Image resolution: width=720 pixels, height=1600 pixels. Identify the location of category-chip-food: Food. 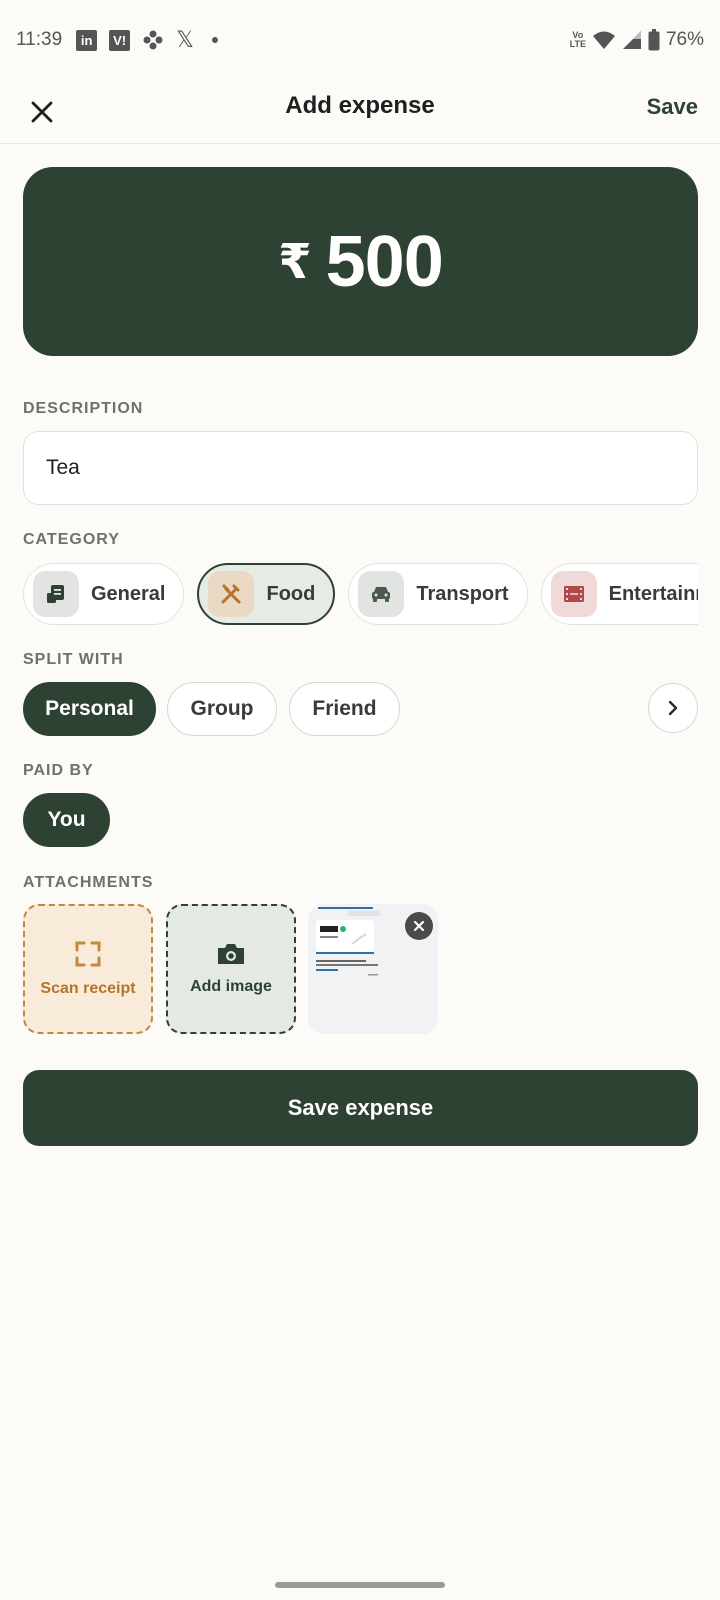
(266, 594).